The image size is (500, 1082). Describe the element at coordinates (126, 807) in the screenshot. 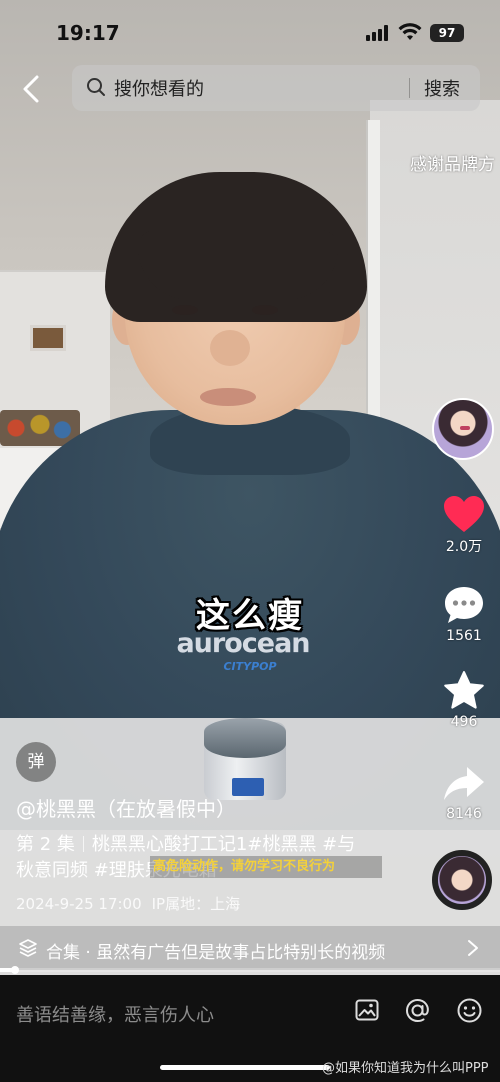

I see `author-name: @桃黑黑（在放暑假中）` at that location.